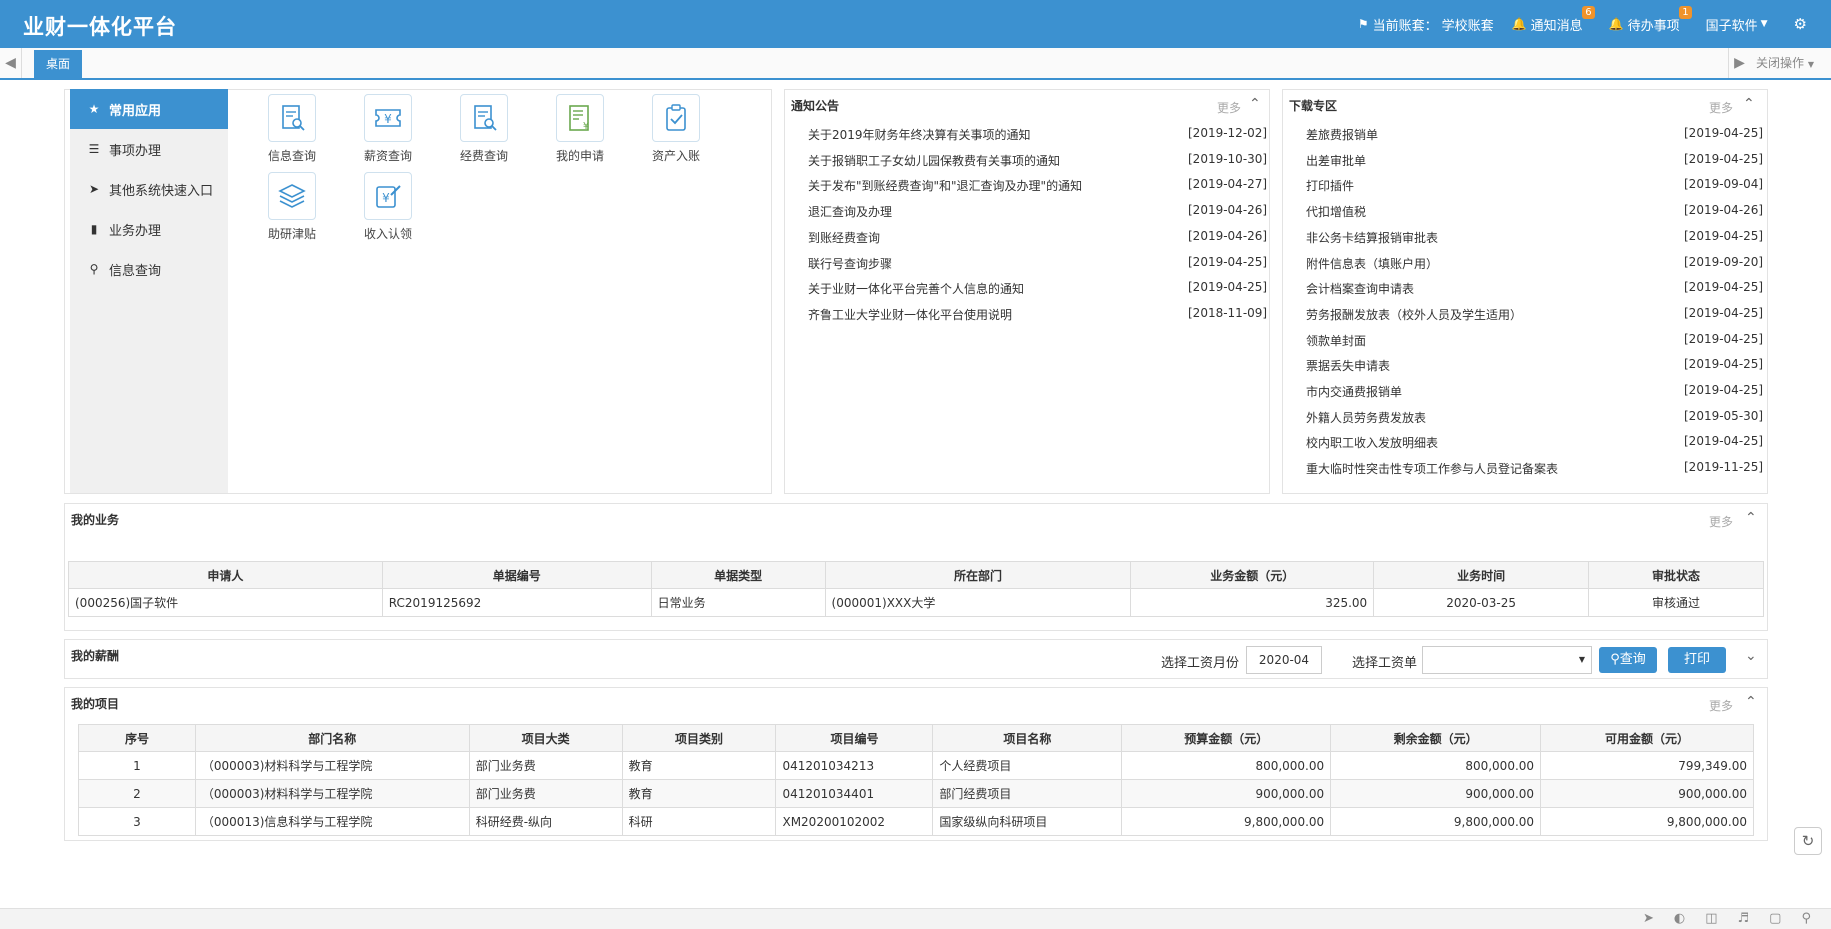  I want to click on download-item: 外籍人员劳务费发放表, so click(1366, 417).